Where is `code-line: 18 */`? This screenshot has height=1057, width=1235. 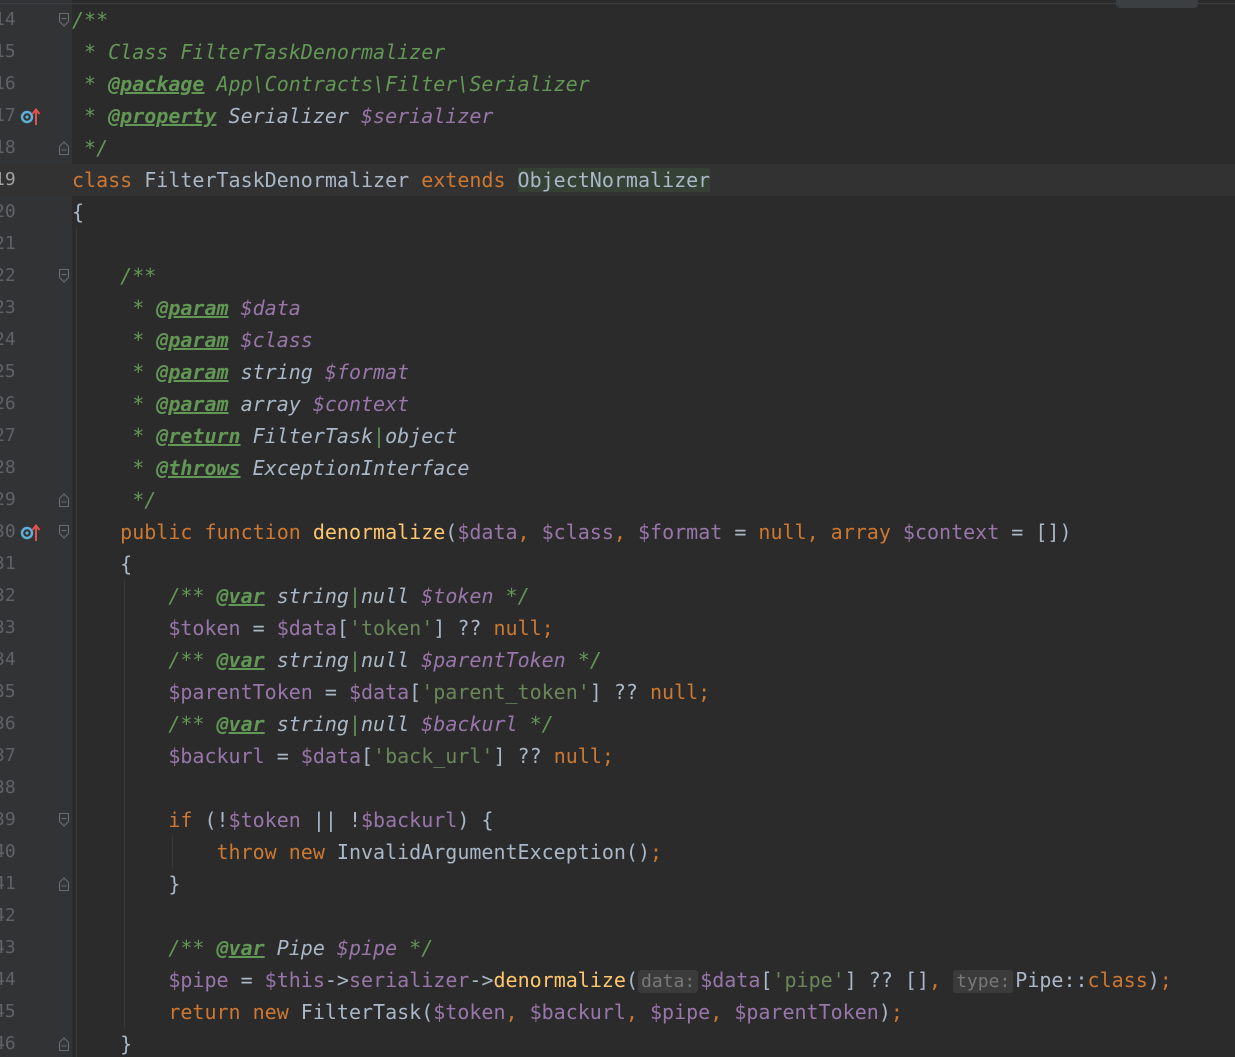
code-line: 18 */ is located at coordinates (617, 148).